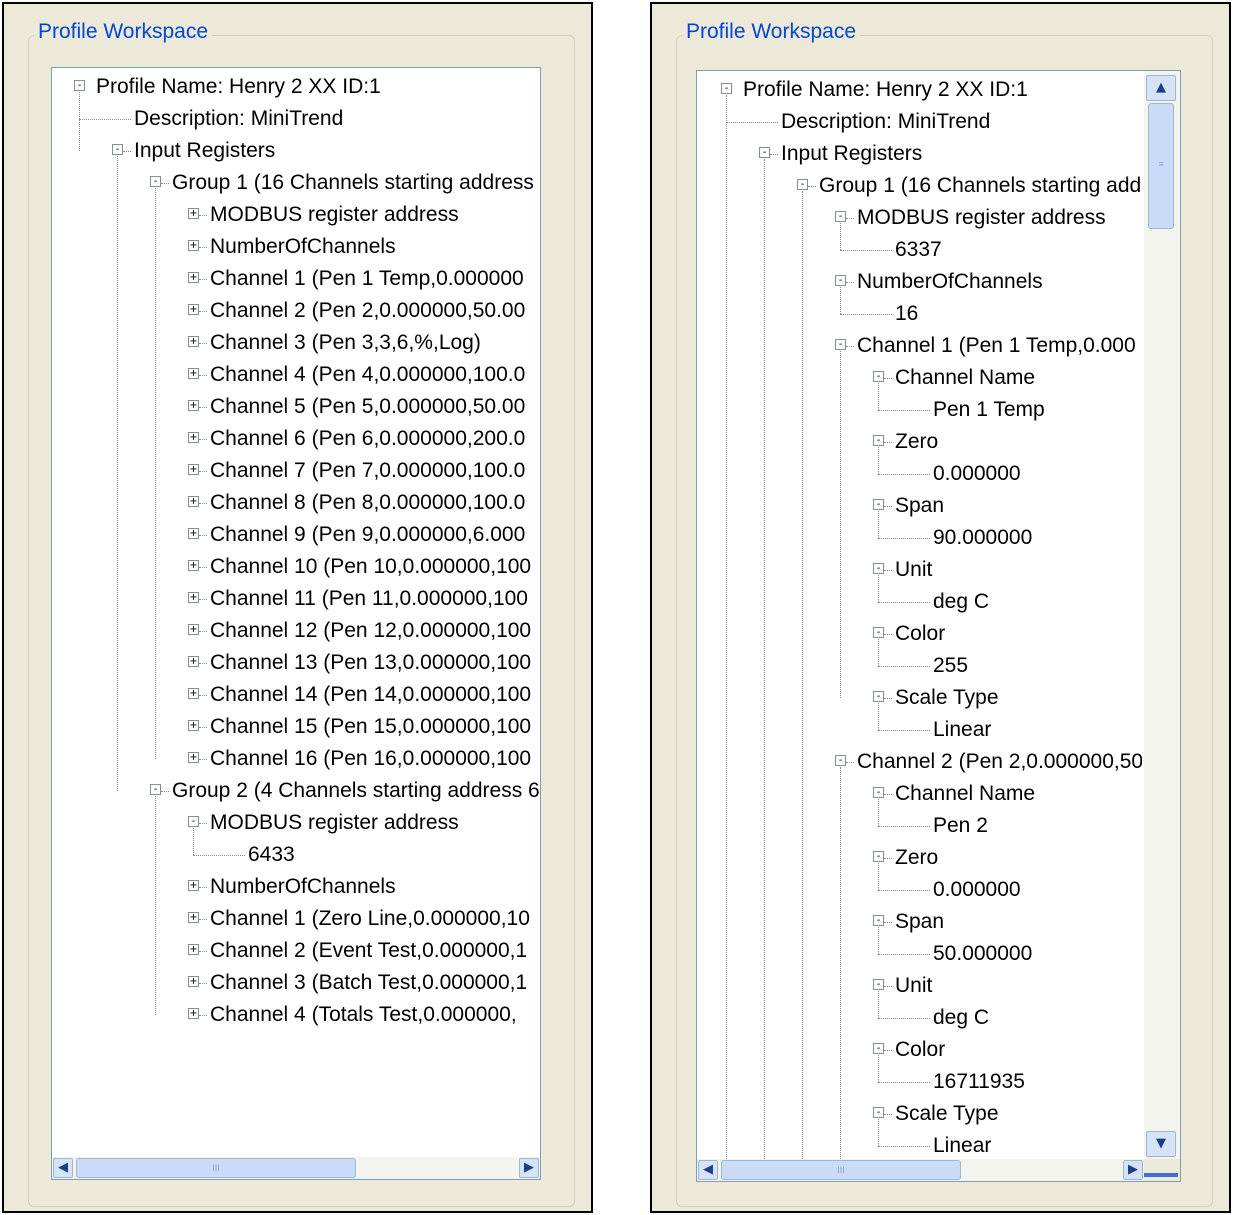 The width and height of the screenshot is (1233, 1215). Describe the element at coordinates (962, 1145) in the screenshot. I see `tree-node-label: Linear` at that location.